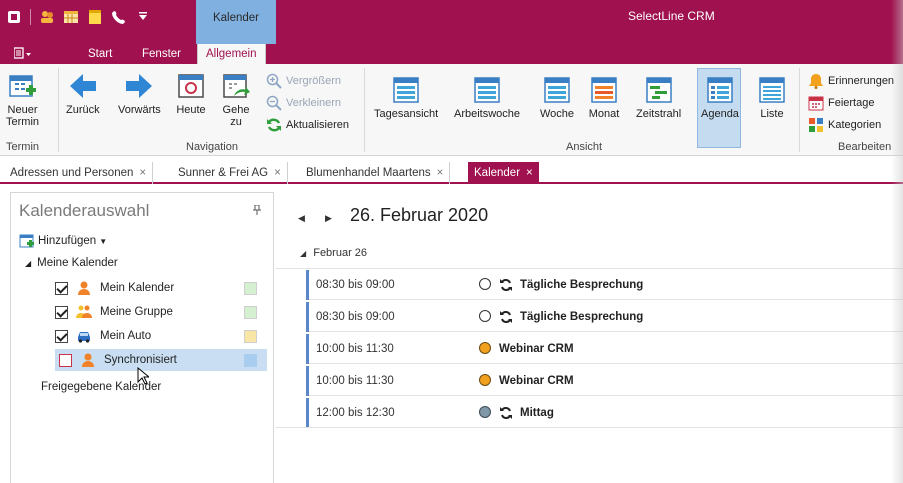  I want to click on new-appointment-label-1: Neuer, so click(22, 110).